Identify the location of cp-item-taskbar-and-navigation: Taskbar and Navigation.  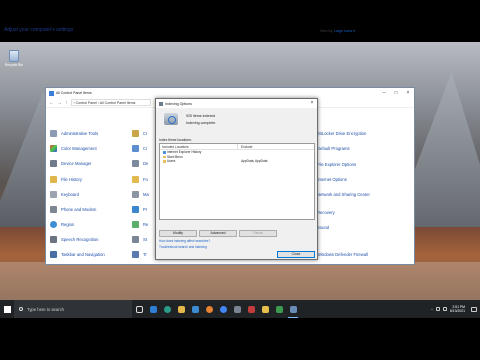
(77, 254).